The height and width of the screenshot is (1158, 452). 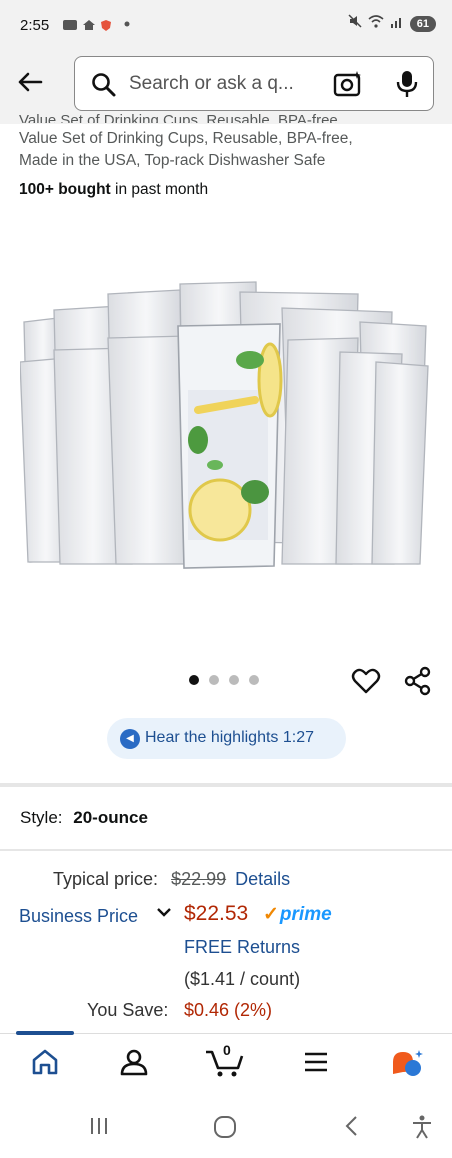 I want to click on you-save-value: $0.46 (2%), so click(x=228, y=1010).